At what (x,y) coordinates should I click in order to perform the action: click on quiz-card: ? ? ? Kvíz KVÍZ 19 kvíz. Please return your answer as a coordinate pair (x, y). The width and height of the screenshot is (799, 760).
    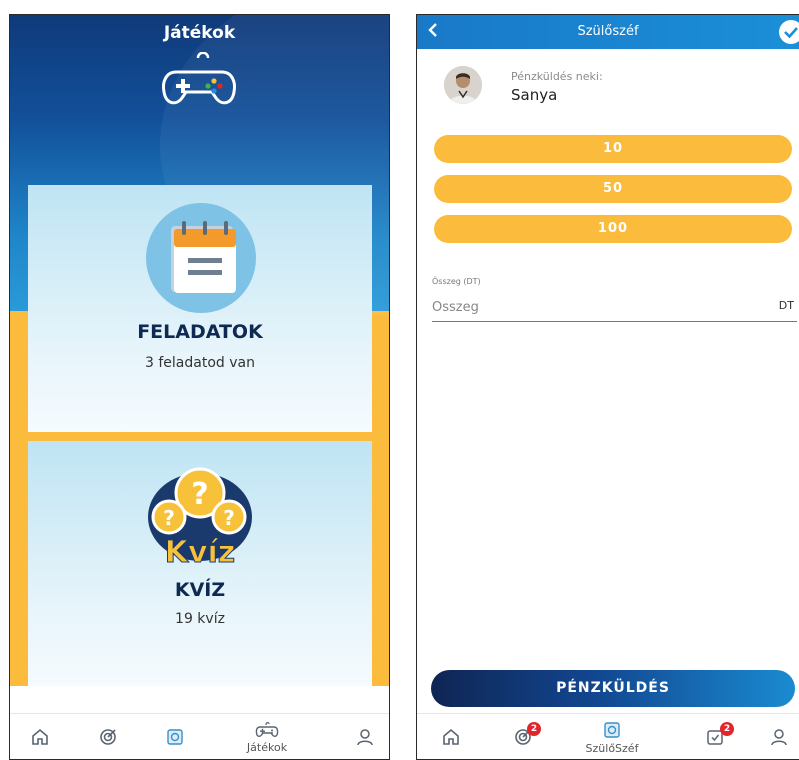
    Looking at the image, I should click on (200, 563).